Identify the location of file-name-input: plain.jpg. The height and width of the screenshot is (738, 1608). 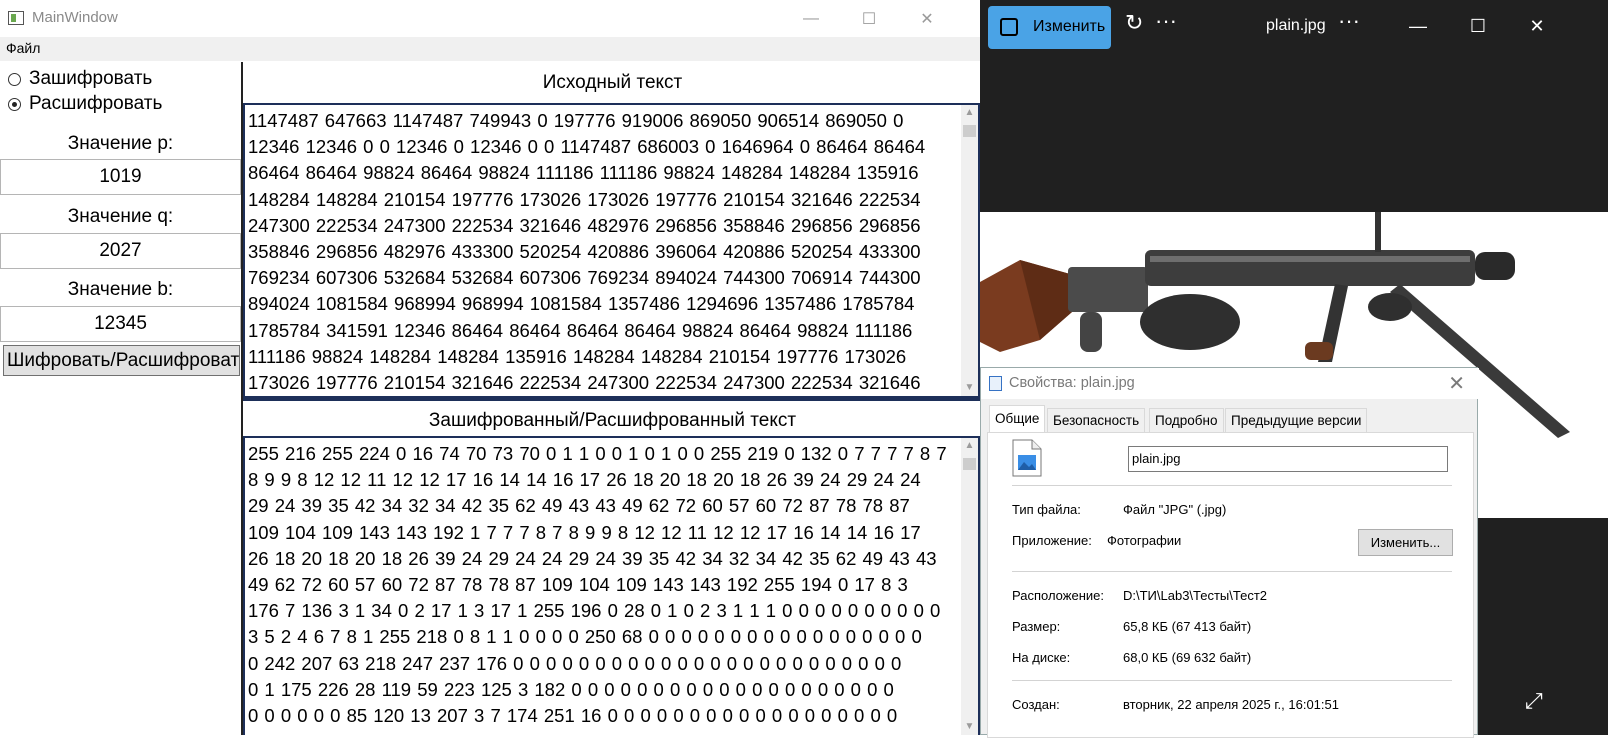
(1288, 459).